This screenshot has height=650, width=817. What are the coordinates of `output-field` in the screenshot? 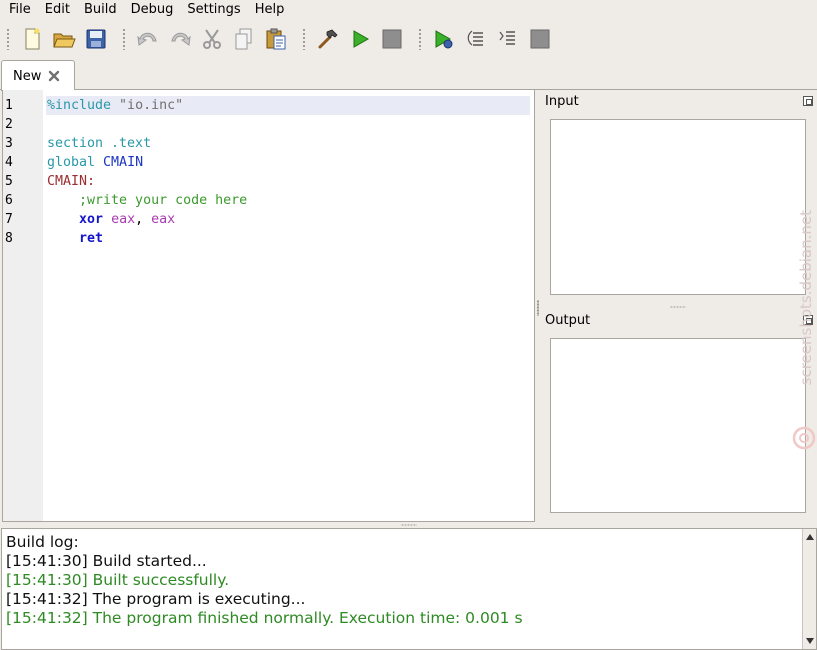 It's located at (678, 425).